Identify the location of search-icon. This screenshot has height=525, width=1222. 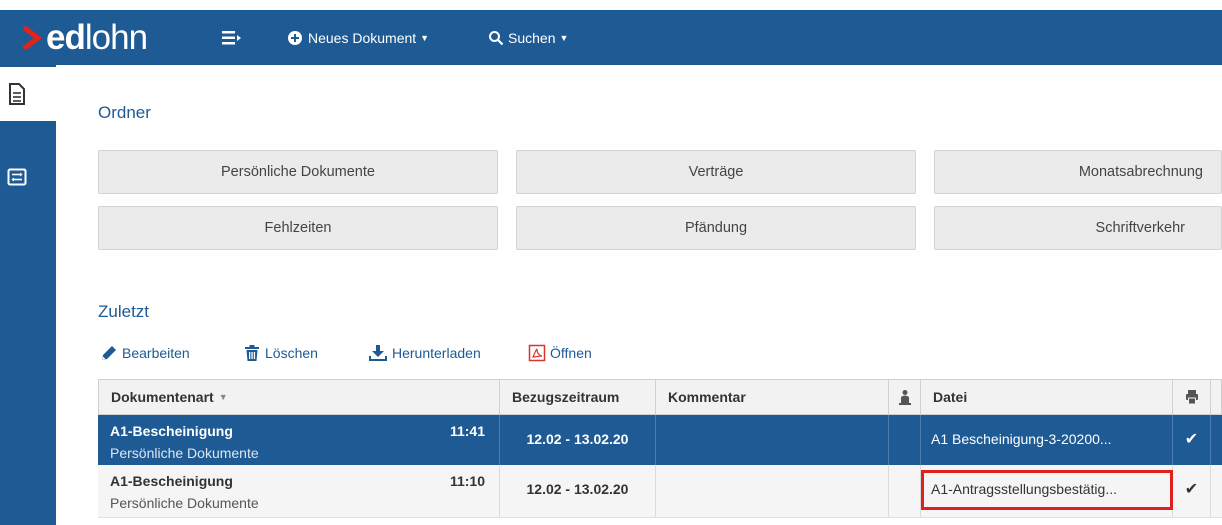
(496, 38).